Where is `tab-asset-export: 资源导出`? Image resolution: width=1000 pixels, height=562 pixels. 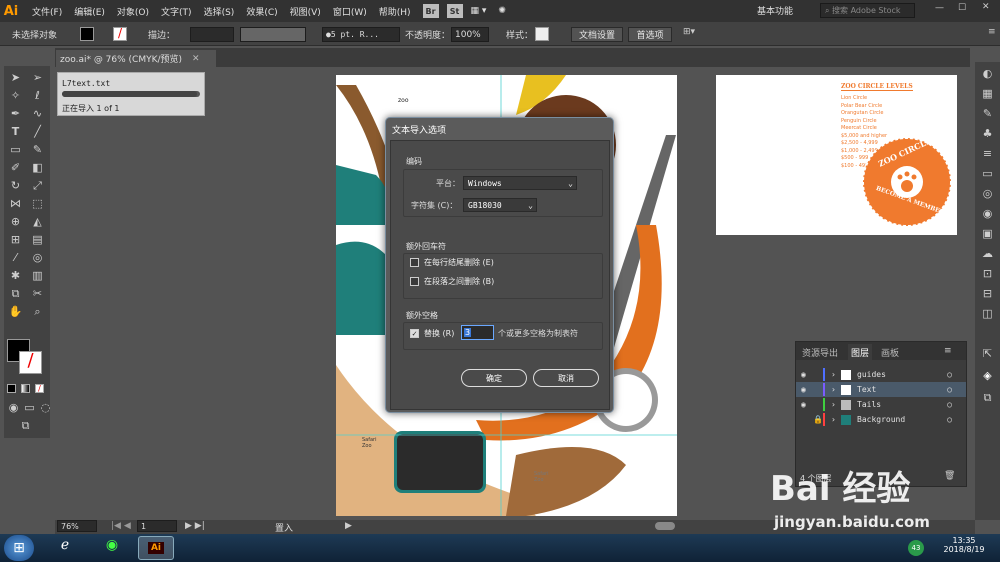 tab-asset-export: 资源导出 is located at coordinates (820, 352).